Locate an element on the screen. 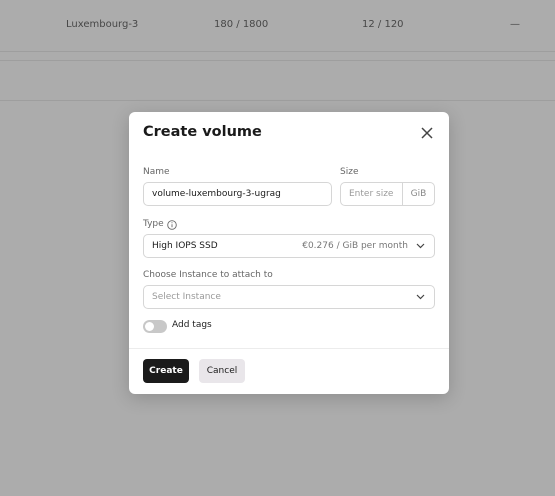  footer-divider is located at coordinates (289, 348).